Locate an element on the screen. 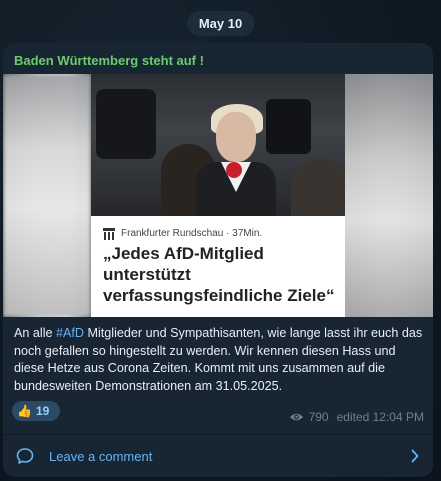  date-pill: May 10 is located at coordinates (220, 23).